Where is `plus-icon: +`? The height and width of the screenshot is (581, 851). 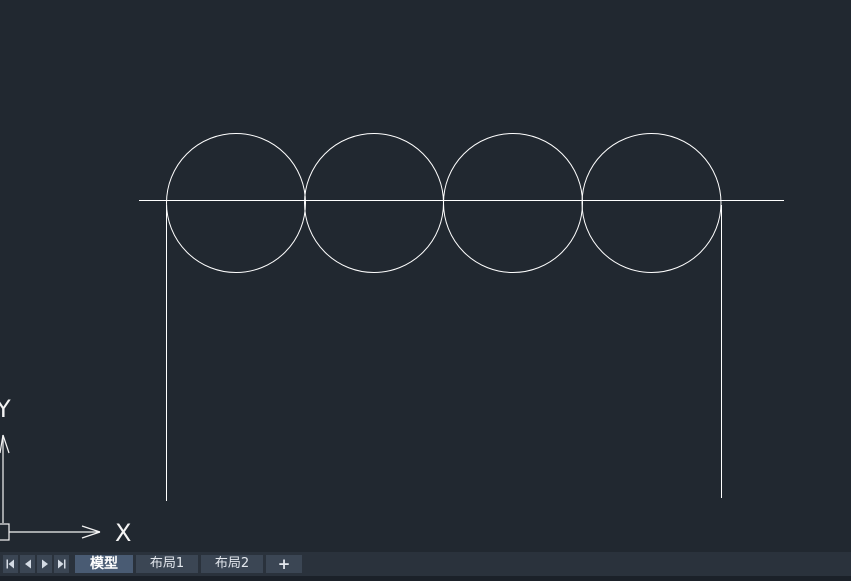
plus-icon: + is located at coordinates (284, 564).